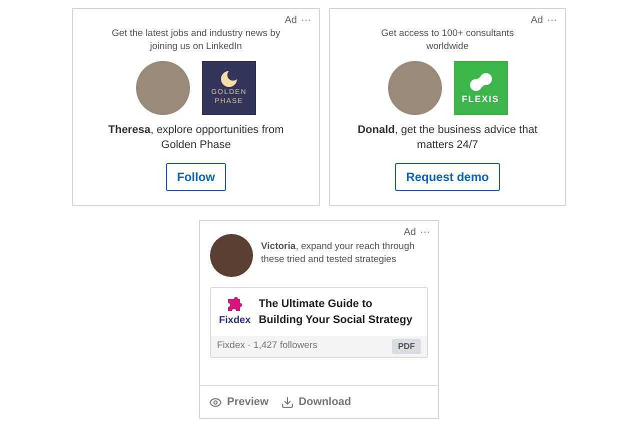  I want to click on blob-icon, so click(480, 82).